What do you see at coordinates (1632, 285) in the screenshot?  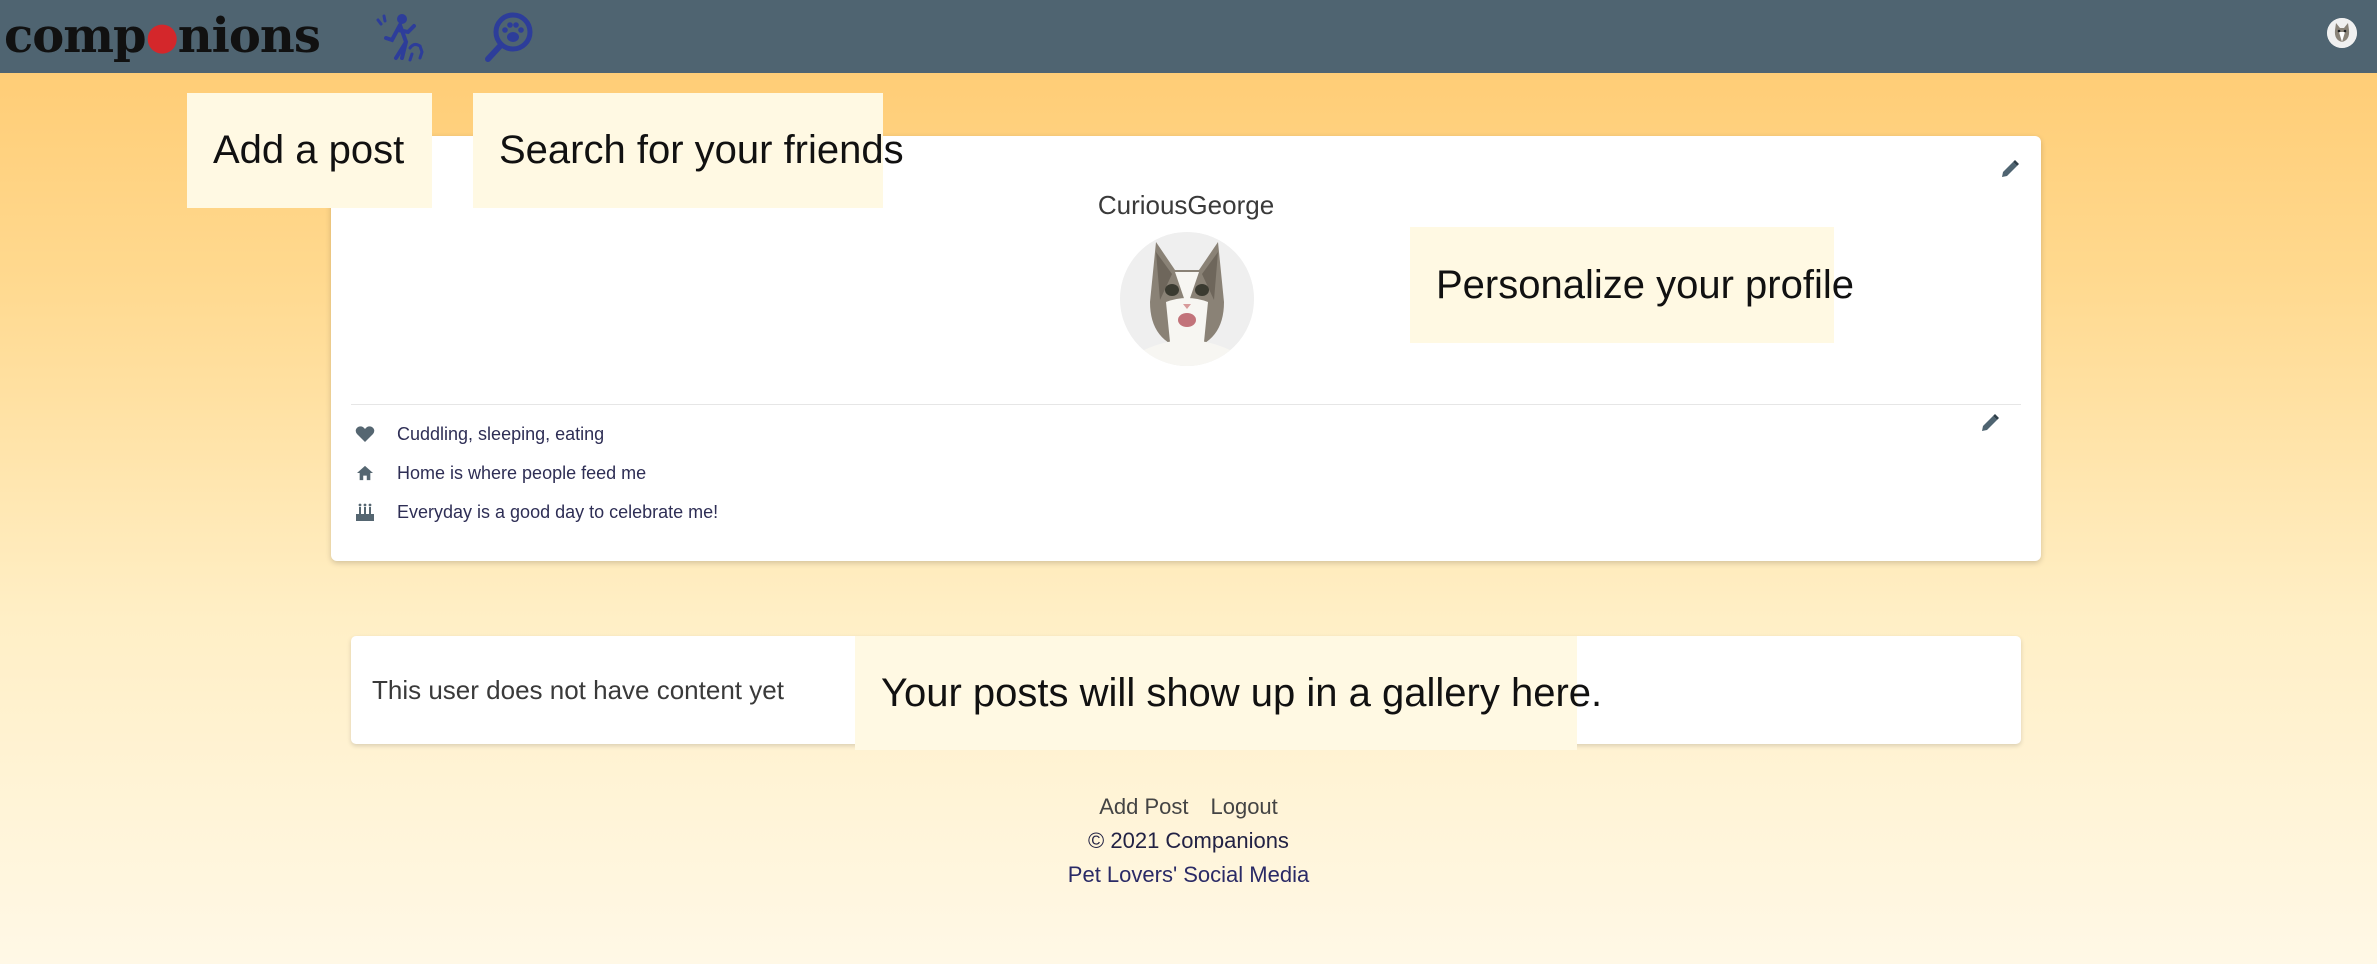 I see `callout-personalize: Personalize your profile` at bounding box center [1632, 285].